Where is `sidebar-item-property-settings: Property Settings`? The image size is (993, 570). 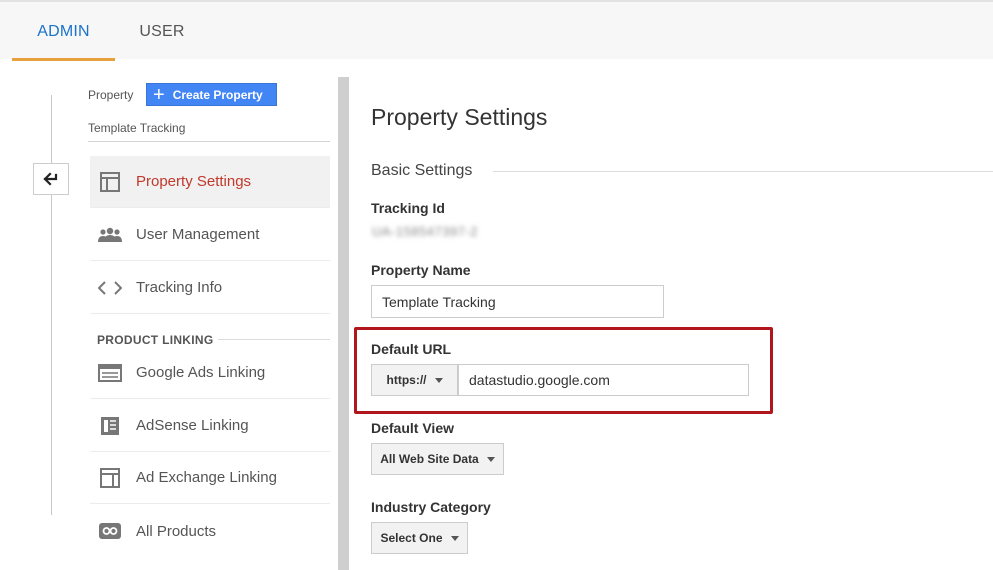 sidebar-item-property-settings: Property Settings is located at coordinates (210, 182).